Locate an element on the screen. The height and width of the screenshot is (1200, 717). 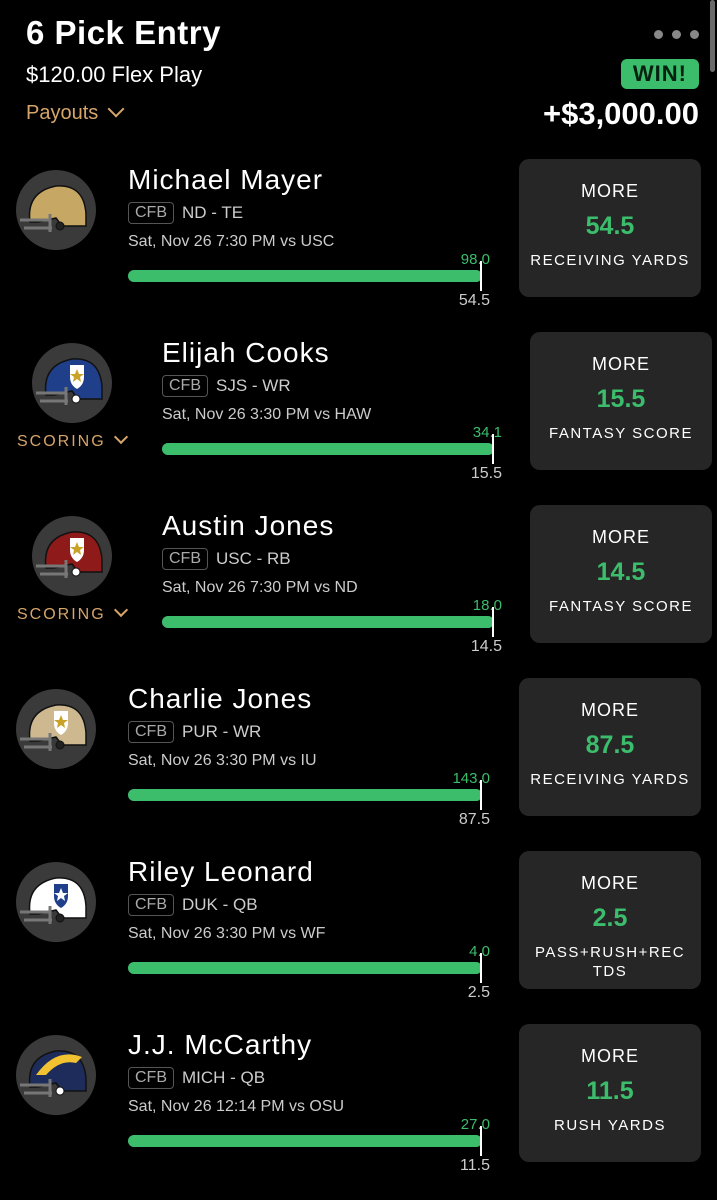
pick-card: MORE 11.5 RUSH YARDS is located at coordinates (610, 1093).